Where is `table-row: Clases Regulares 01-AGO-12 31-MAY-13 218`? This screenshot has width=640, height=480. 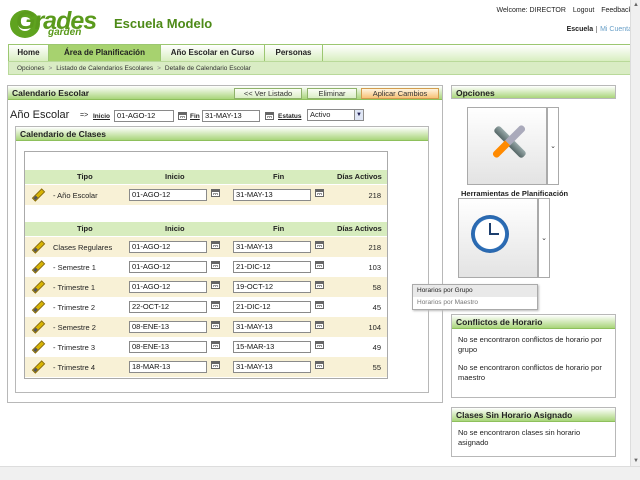 table-row: Clases Regulares 01-AGO-12 31-MAY-13 218 is located at coordinates (206, 247).